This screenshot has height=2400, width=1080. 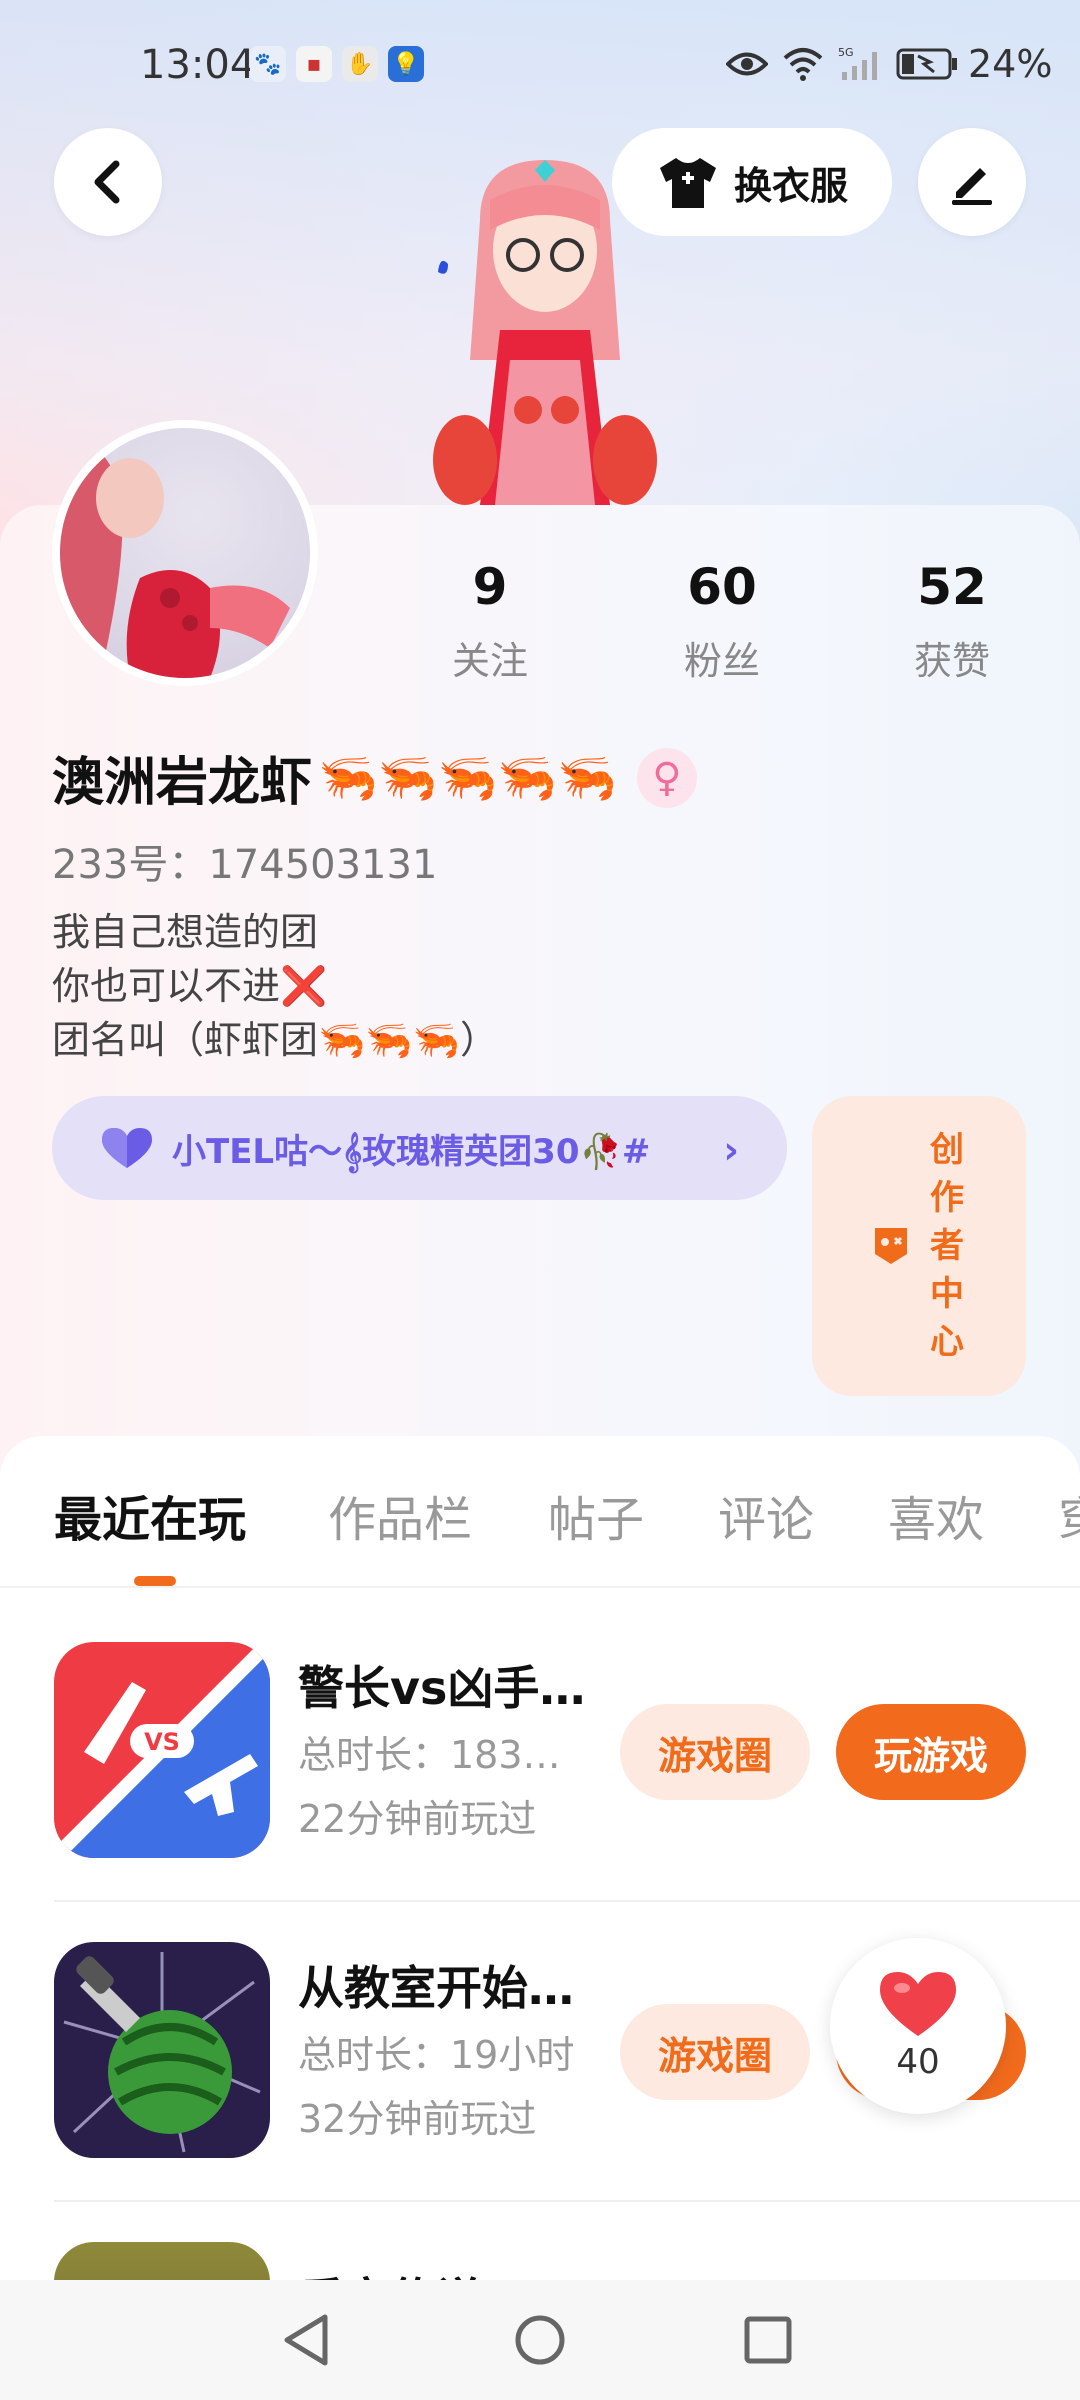 I want to click on followers-count: 60, so click(x=722, y=587).